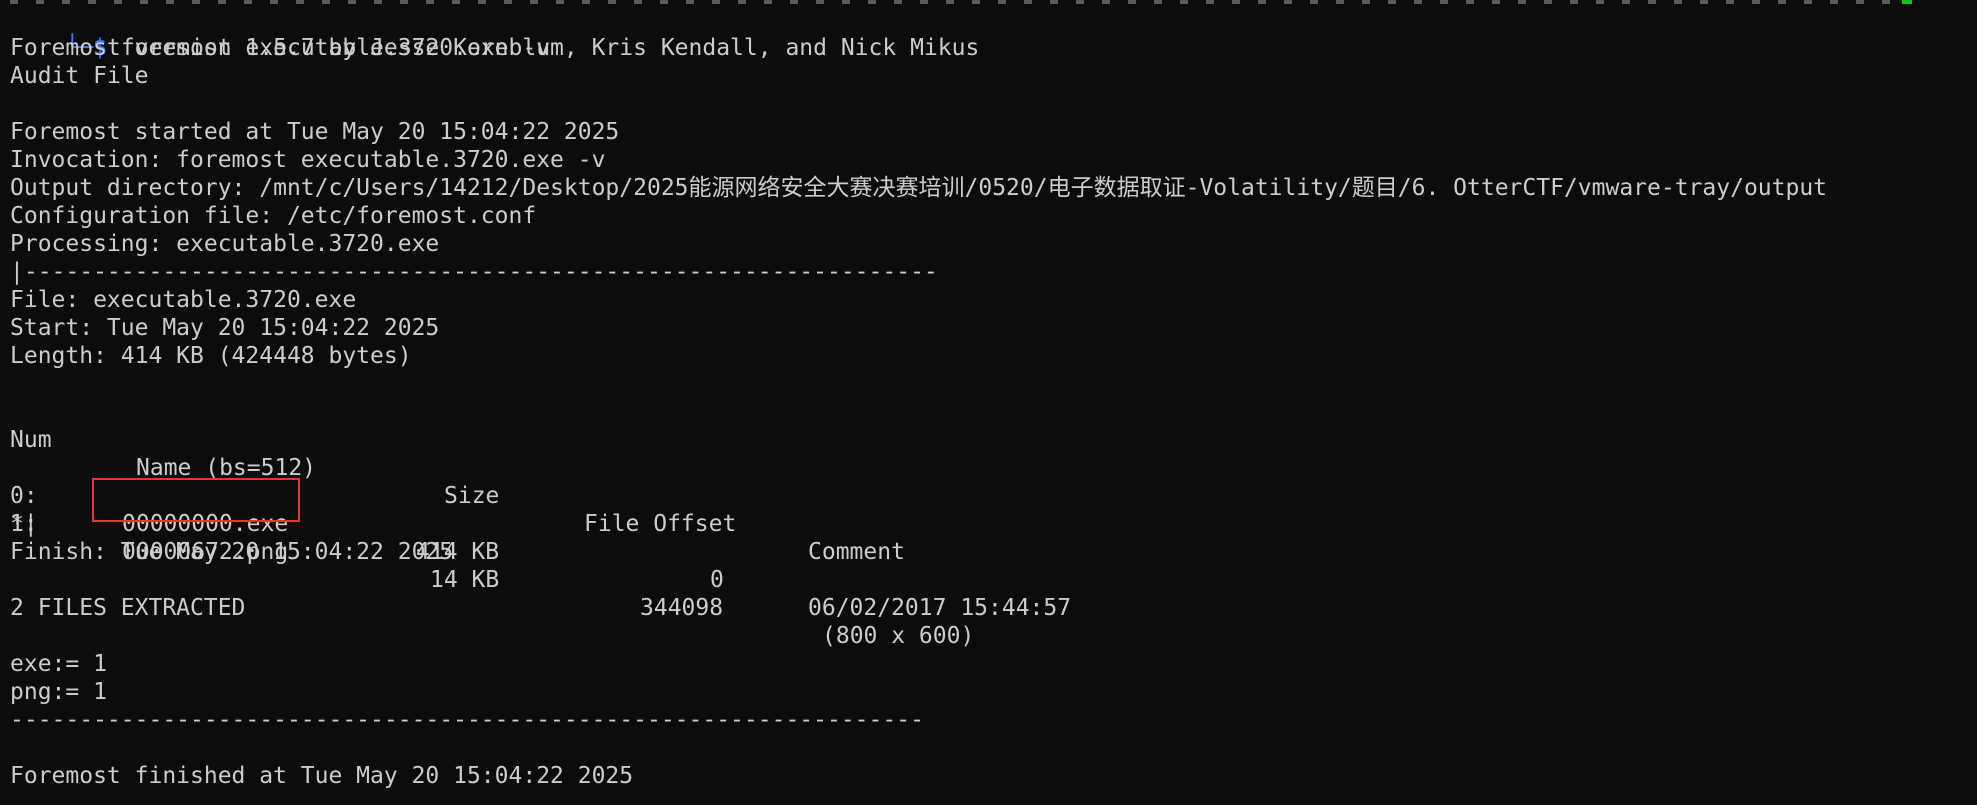 The width and height of the screenshot is (1977, 805). Describe the element at coordinates (280, 33) in the screenshot. I see `prompt-line: └─$ foremost executable.3720.exe -v` at that location.